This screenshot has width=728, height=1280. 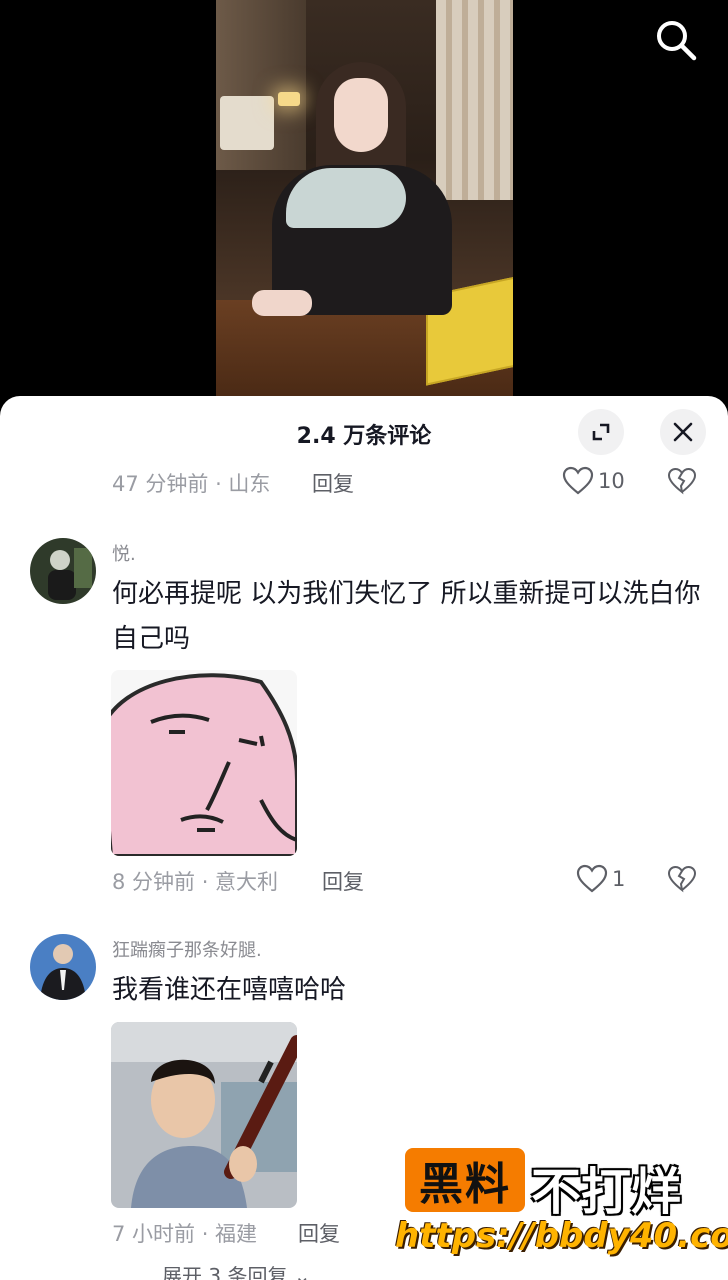 I want to click on watermark-url: https://bbdy40.com, so click(x=561, y=1236).